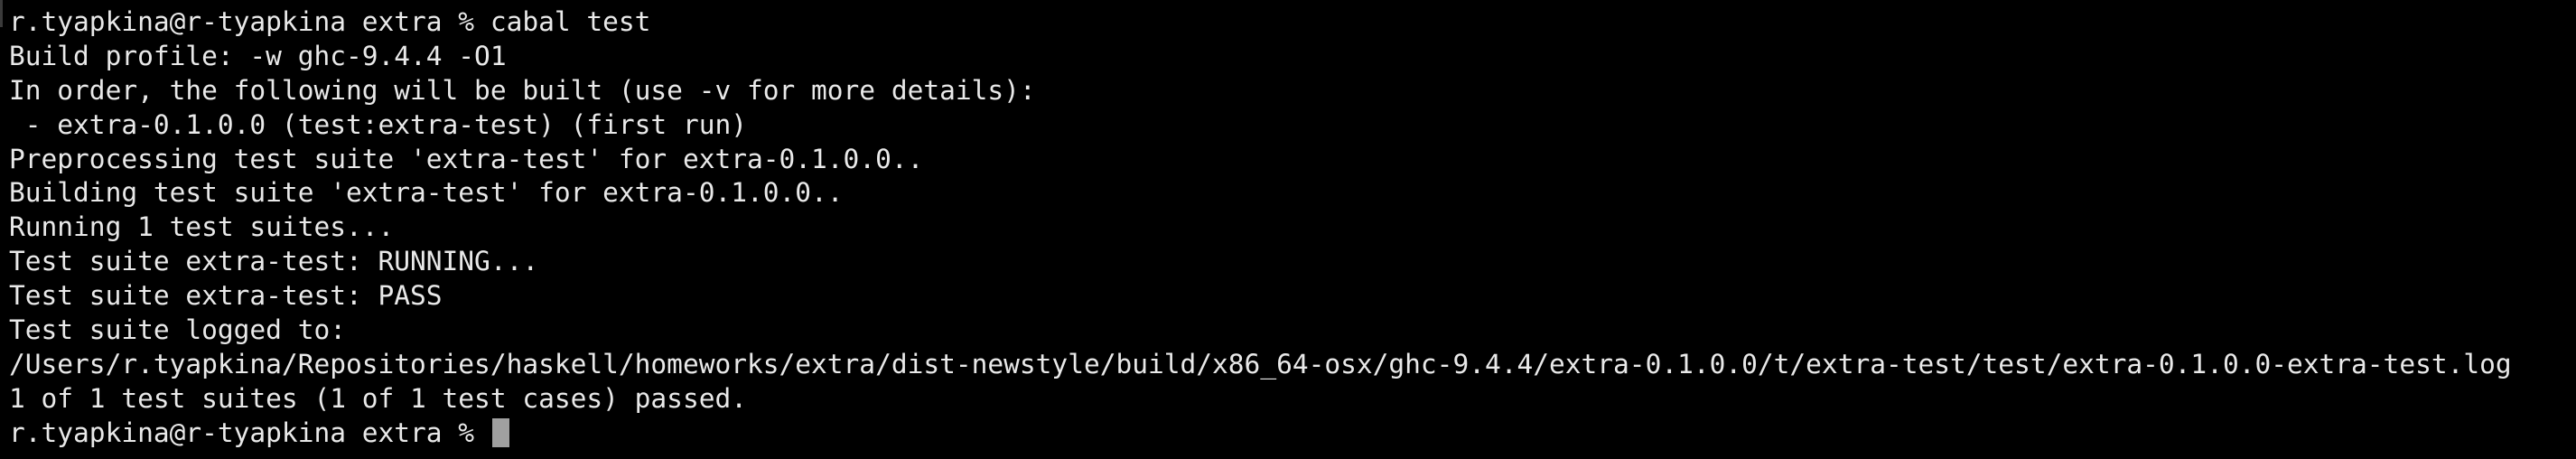 The height and width of the screenshot is (459, 2576). I want to click on terminal-line-logged-to: Test suite logged to:, so click(178, 330).